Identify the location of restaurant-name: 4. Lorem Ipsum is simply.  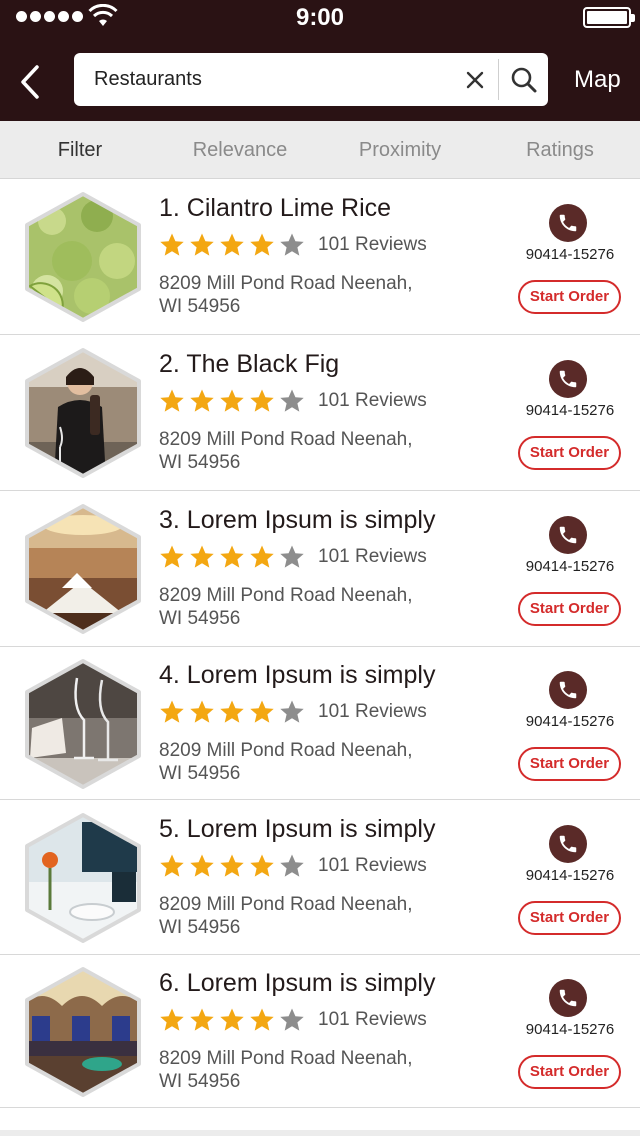
(297, 675).